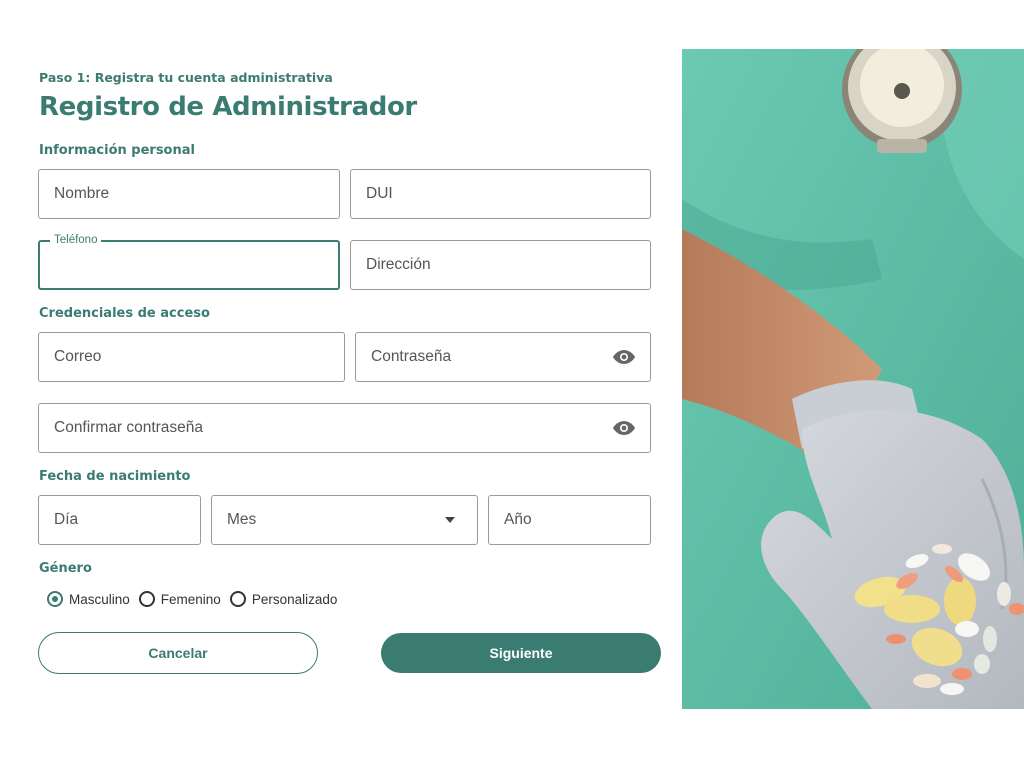  What do you see at coordinates (124, 313) in the screenshot?
I see `section-credentials-heading: Credenciales de acceso` at bounding box center [124, 313].